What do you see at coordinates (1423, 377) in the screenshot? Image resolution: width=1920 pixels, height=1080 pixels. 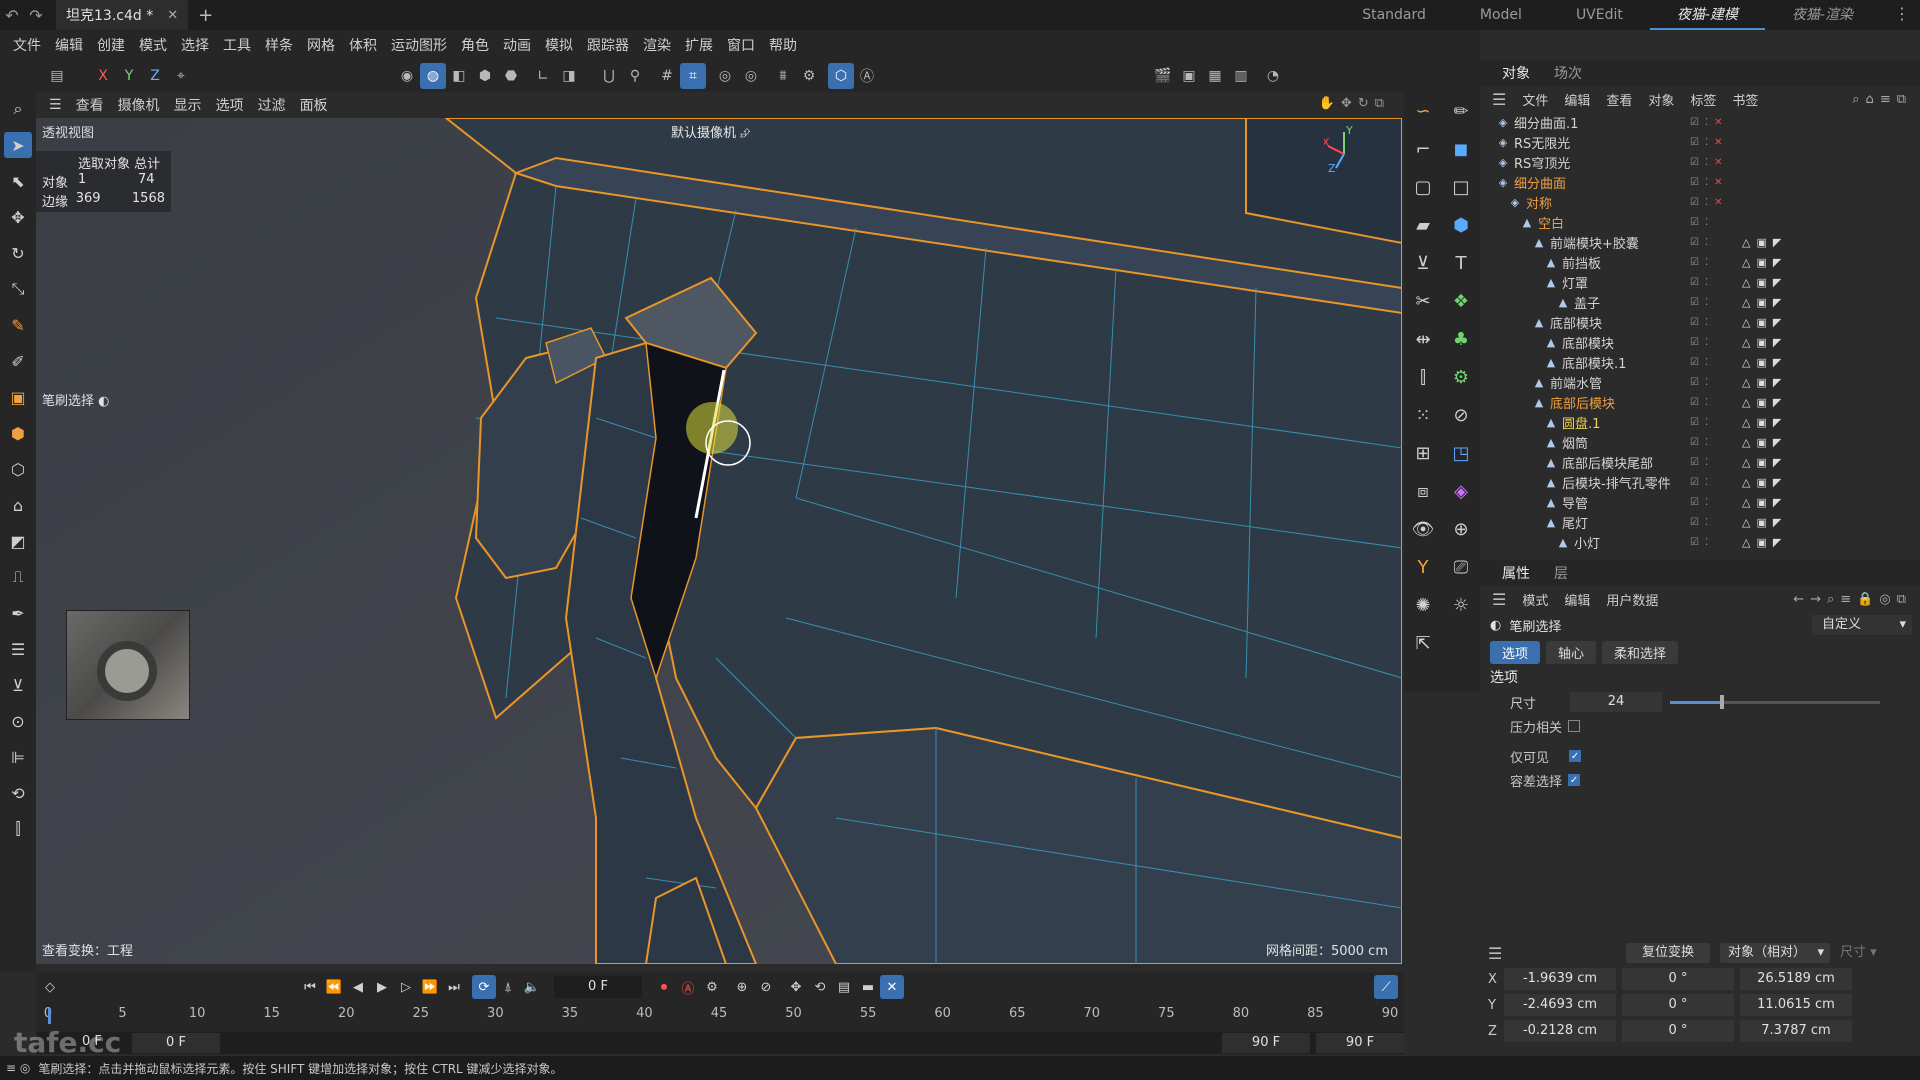 I see `mirror-icon: ⫿` at bounding box center [1423, 377].